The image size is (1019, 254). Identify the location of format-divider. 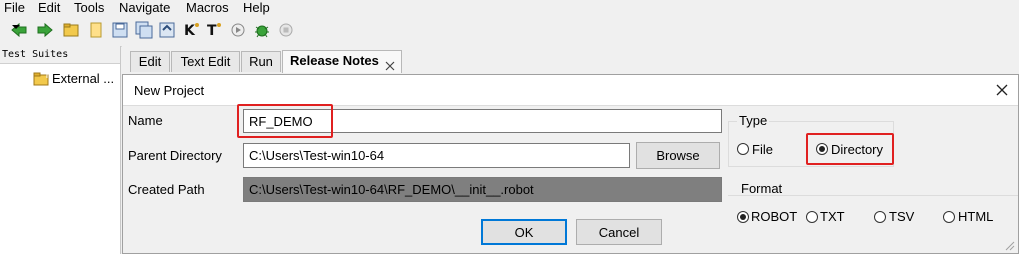
(873, 195).